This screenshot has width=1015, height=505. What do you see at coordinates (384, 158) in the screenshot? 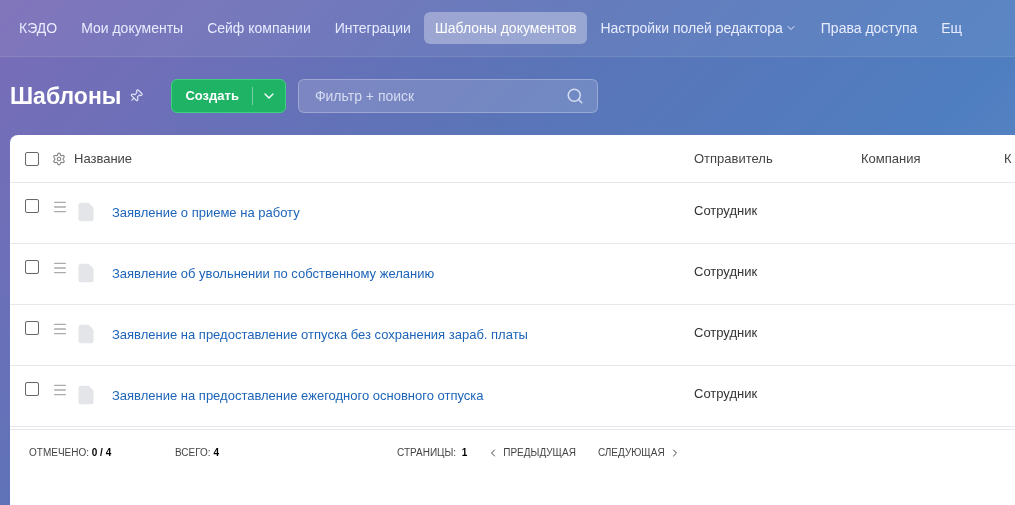
I see `column-header: Название` at bounding box center [384, 158].